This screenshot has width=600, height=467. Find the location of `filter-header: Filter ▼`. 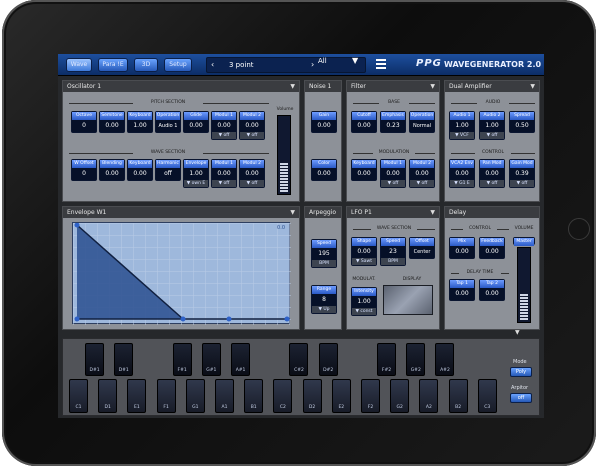

filter-header: Filter ▼ is located at coordinates (393, 86).